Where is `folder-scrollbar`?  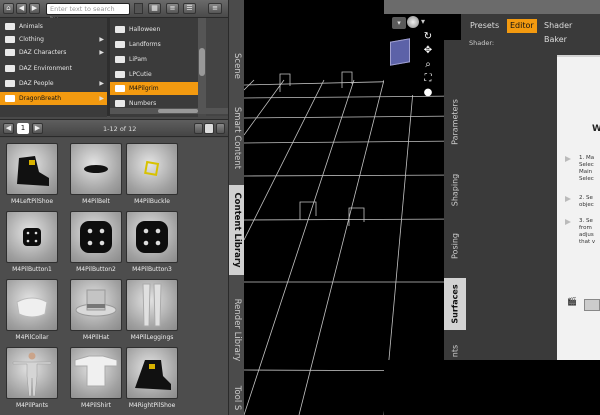 folder-scrollbar is located at coordinates (202, 66).